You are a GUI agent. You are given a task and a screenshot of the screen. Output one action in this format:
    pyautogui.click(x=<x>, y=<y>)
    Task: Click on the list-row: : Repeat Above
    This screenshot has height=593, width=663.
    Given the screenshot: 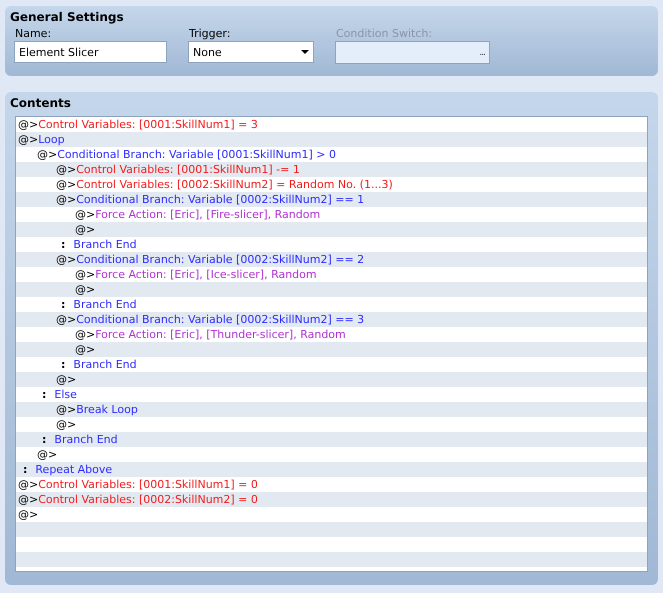 What is the action you would take?
    pyautogui.click(x=331, y=469)
    